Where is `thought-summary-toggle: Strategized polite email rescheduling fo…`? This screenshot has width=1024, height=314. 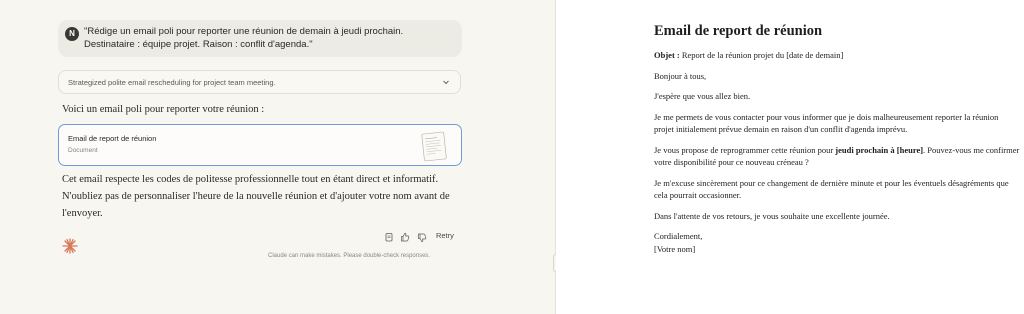 thought-summary-toggle: Strategized polite email rescheduling fo… is located at coordinates (259, 82).